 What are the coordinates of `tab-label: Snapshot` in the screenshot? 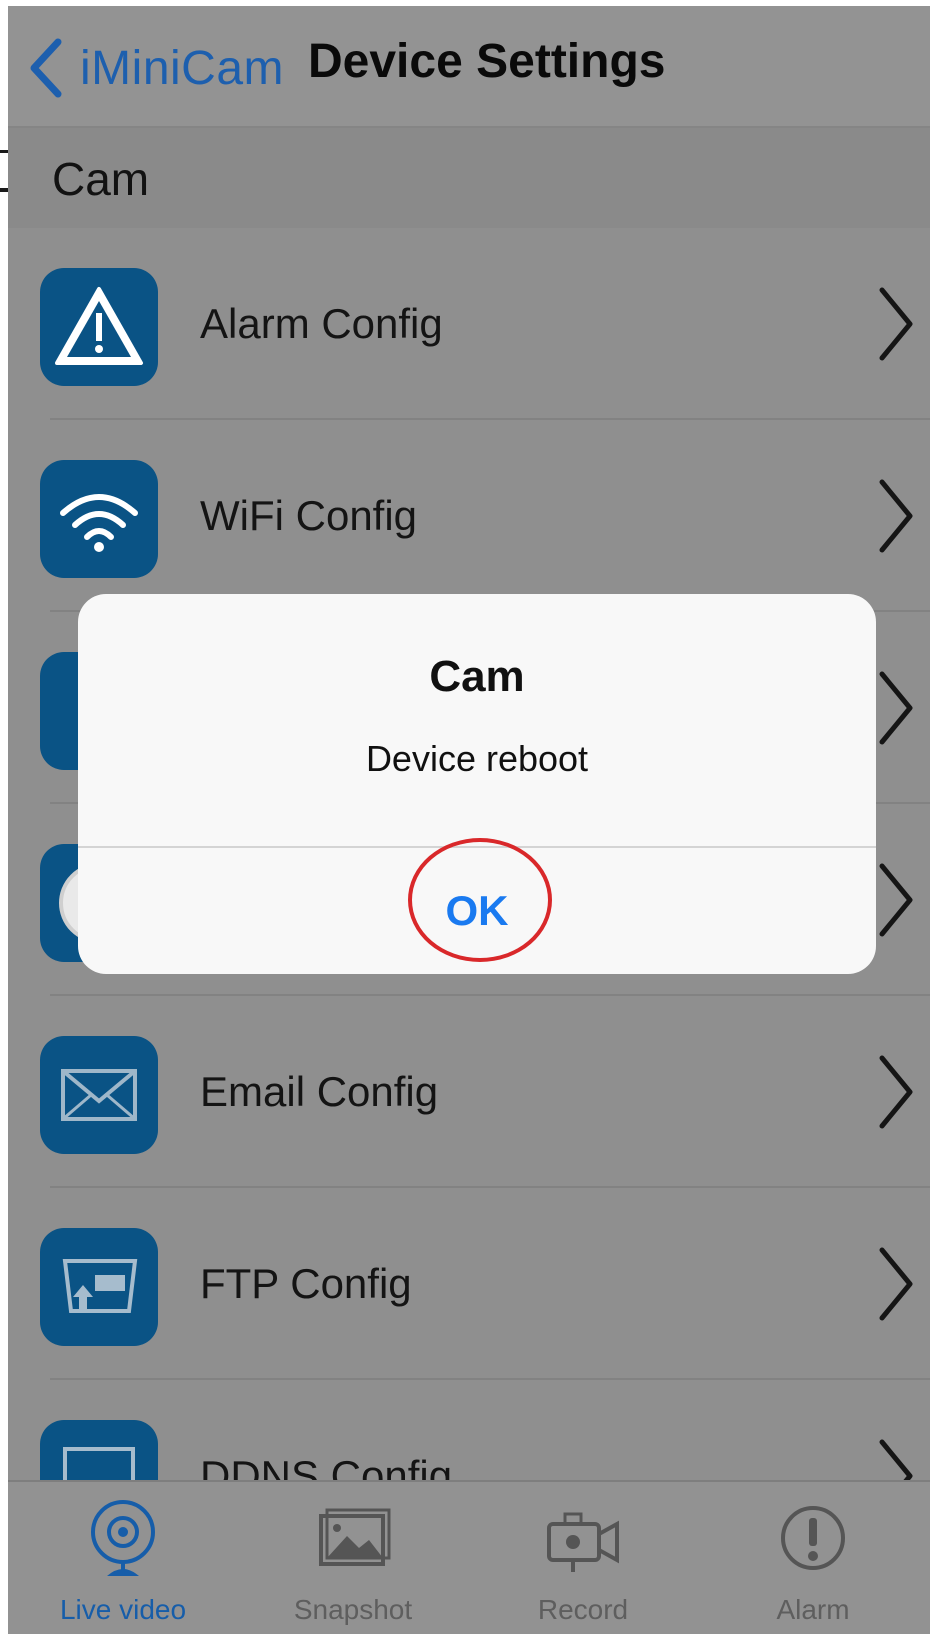 It's located at (353, 1609).